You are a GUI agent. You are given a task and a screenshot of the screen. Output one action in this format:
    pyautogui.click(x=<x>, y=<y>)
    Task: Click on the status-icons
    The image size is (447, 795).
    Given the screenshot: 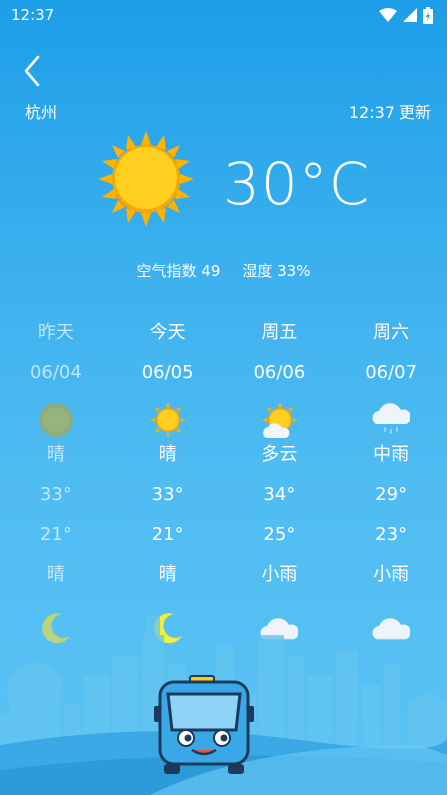 What is the action you would take?
    pyautogui.click(x=406, y=15)
    